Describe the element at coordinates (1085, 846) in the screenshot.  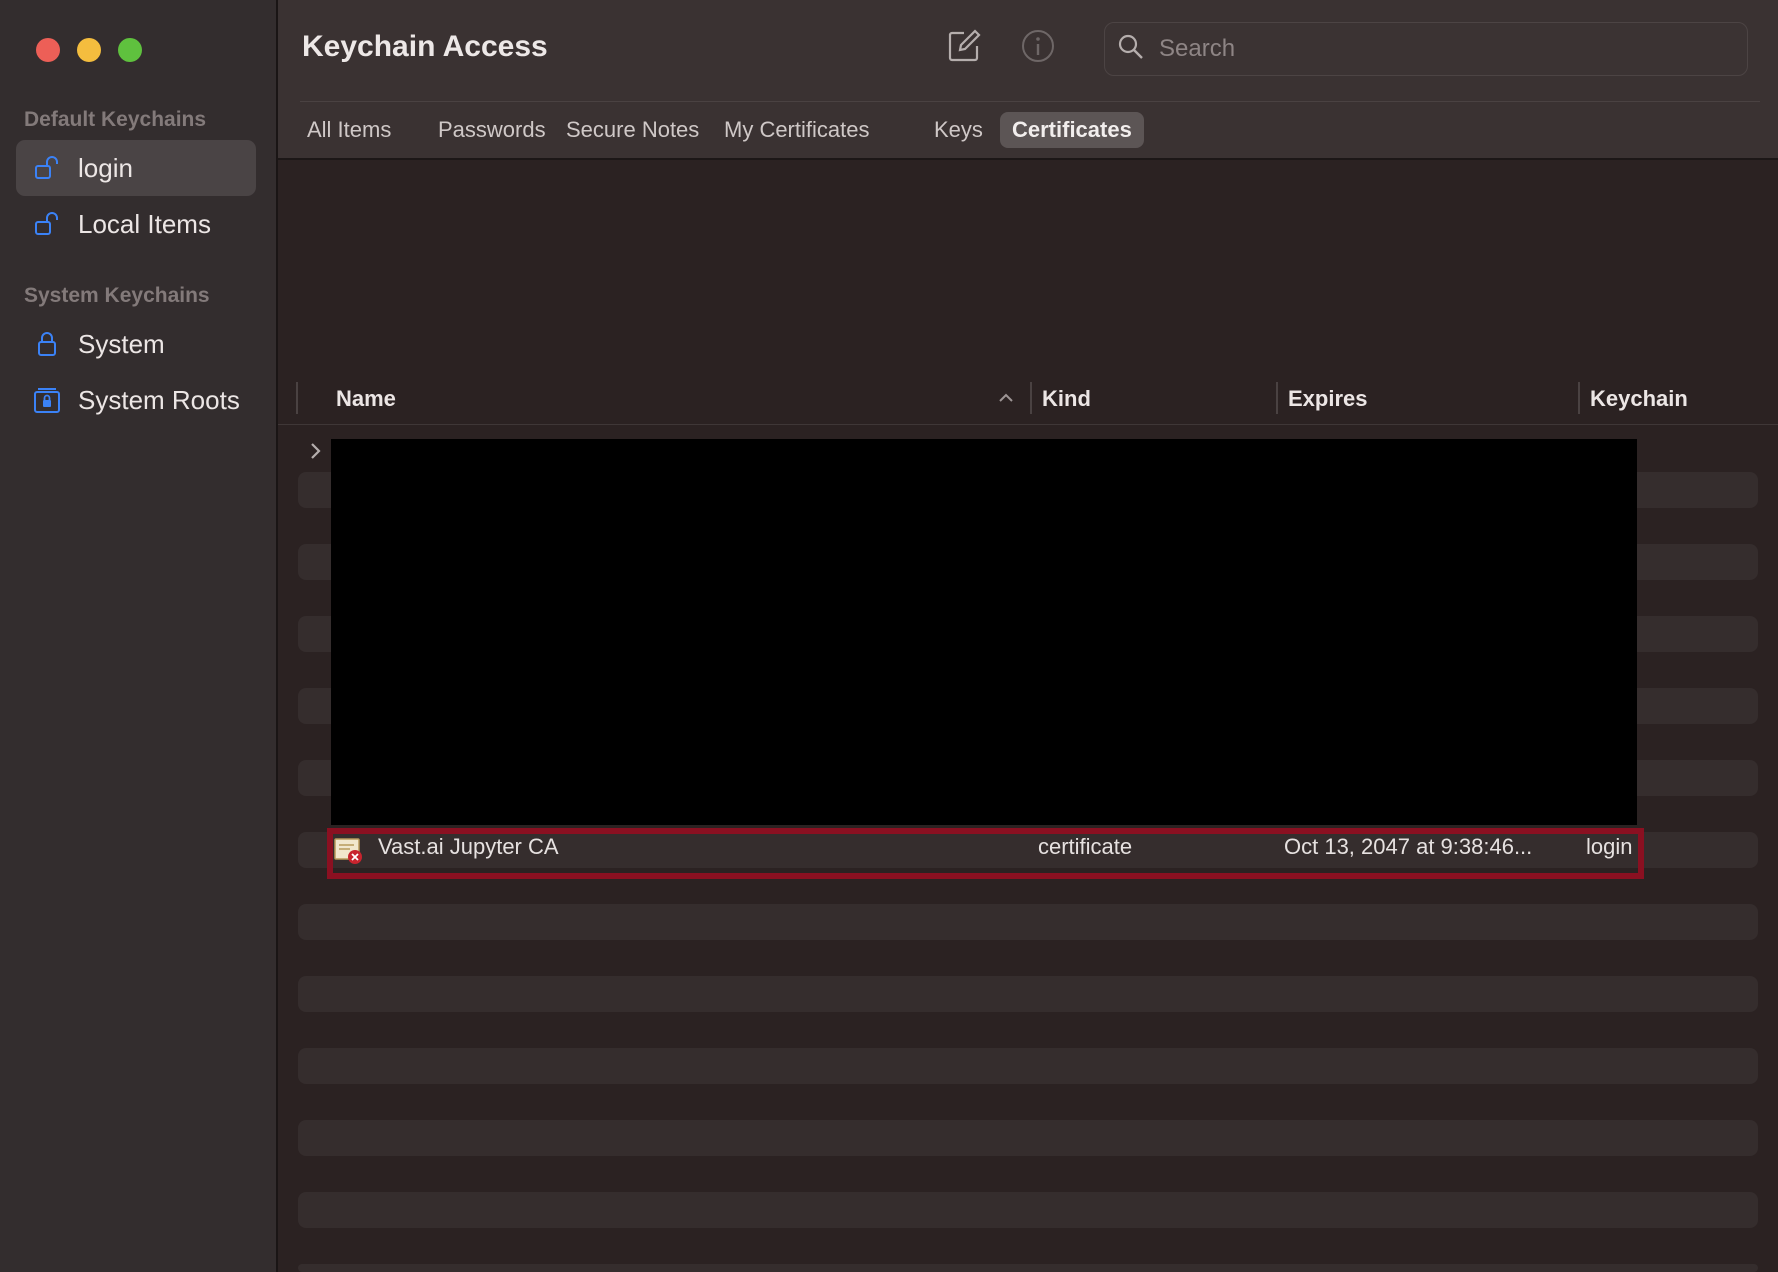
I see `certificate-kind: certificate` at that location.